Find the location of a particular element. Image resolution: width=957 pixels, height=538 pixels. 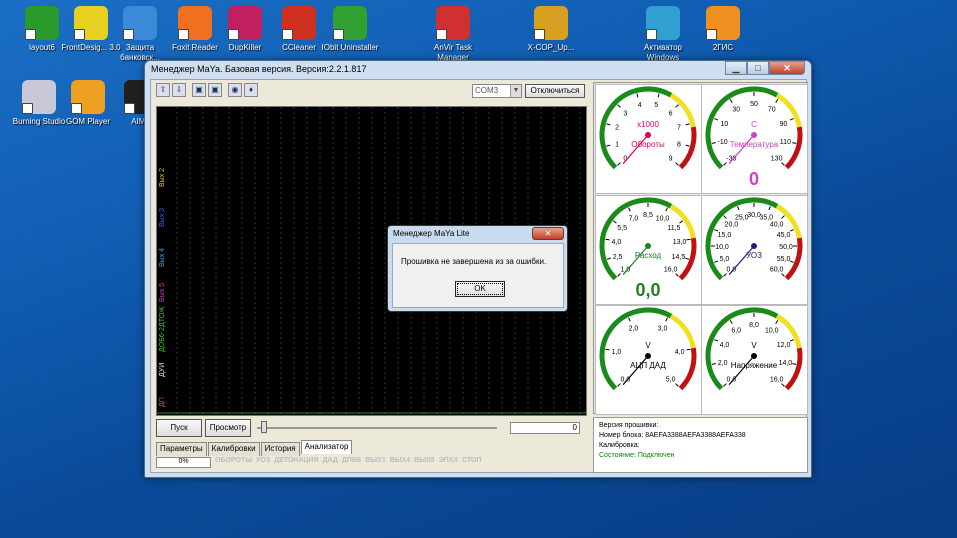

minimize-button: ▁ is located at coordinates (736, 68).